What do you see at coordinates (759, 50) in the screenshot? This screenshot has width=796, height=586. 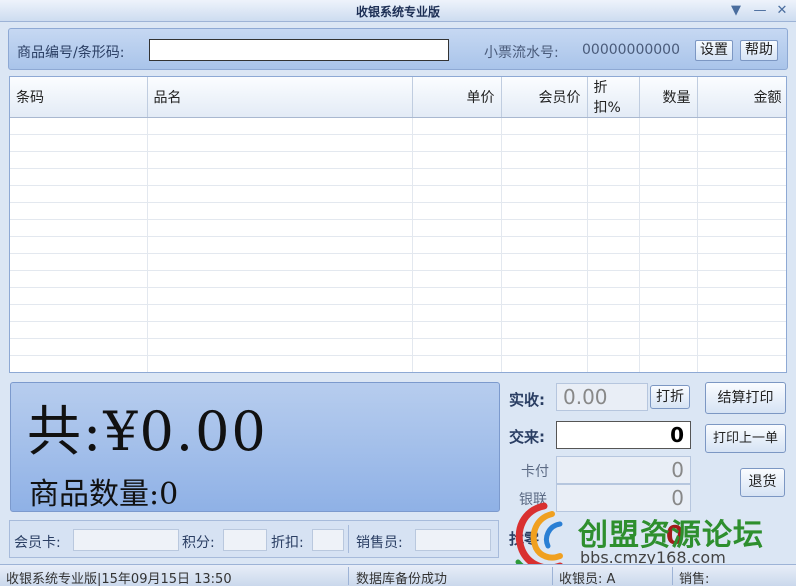 I see `help-button: 帮助` at bounding box center [759, 50].